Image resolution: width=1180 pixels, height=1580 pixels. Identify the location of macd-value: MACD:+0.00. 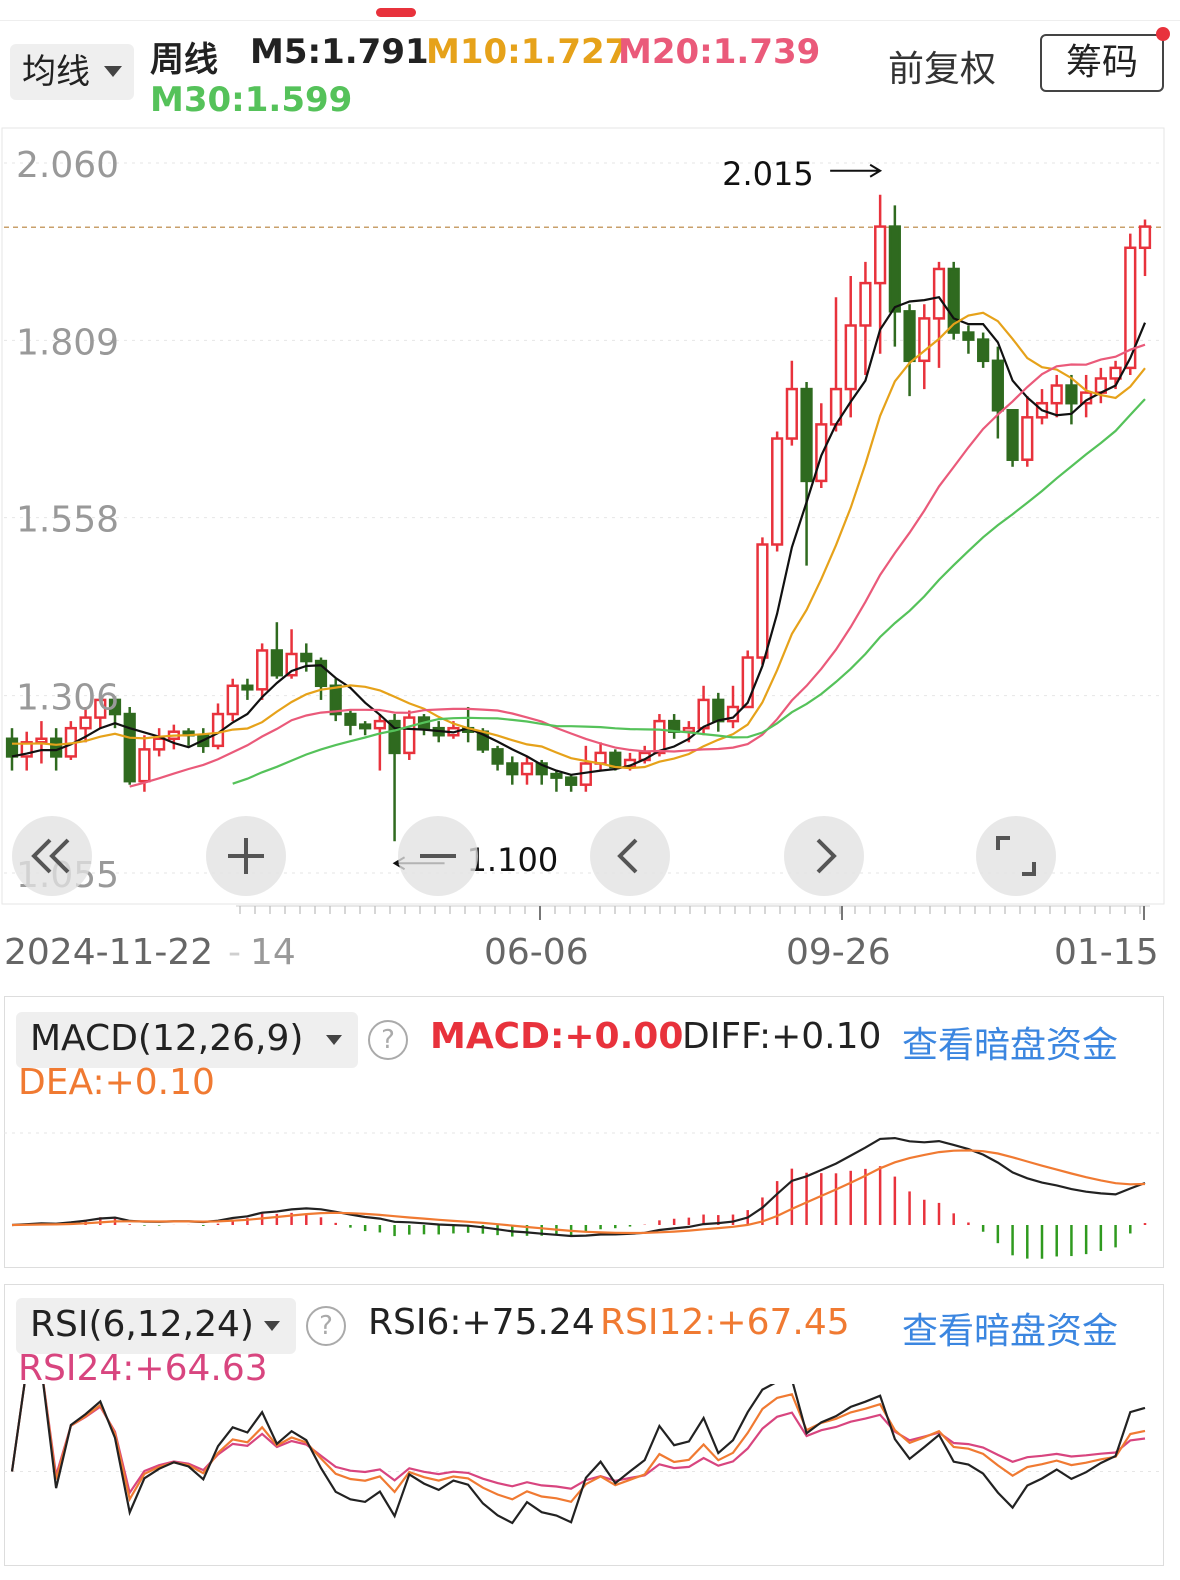
(557, 1036).